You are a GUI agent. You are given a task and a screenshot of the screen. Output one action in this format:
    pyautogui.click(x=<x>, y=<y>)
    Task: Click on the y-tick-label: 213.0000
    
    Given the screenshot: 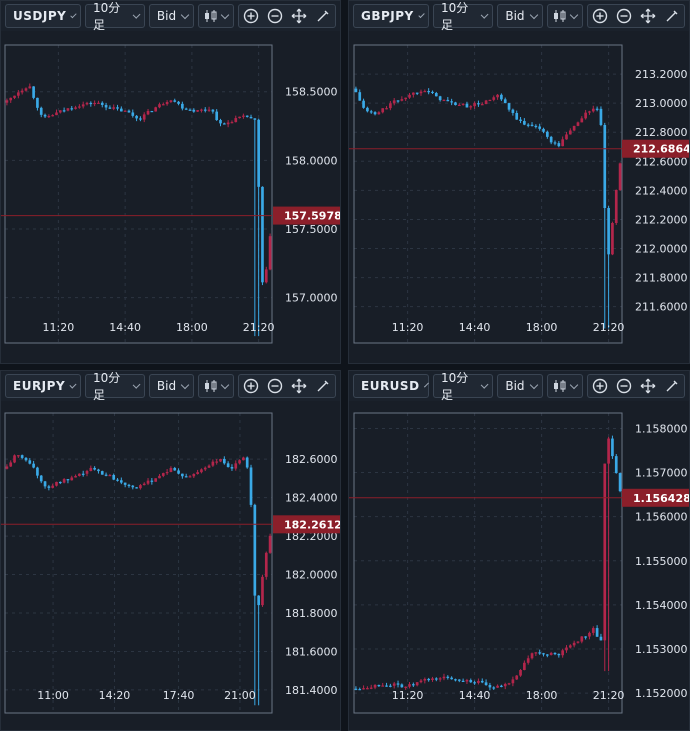 What is the action you would take?
    pyautogui.click(x=661, y=103)
    